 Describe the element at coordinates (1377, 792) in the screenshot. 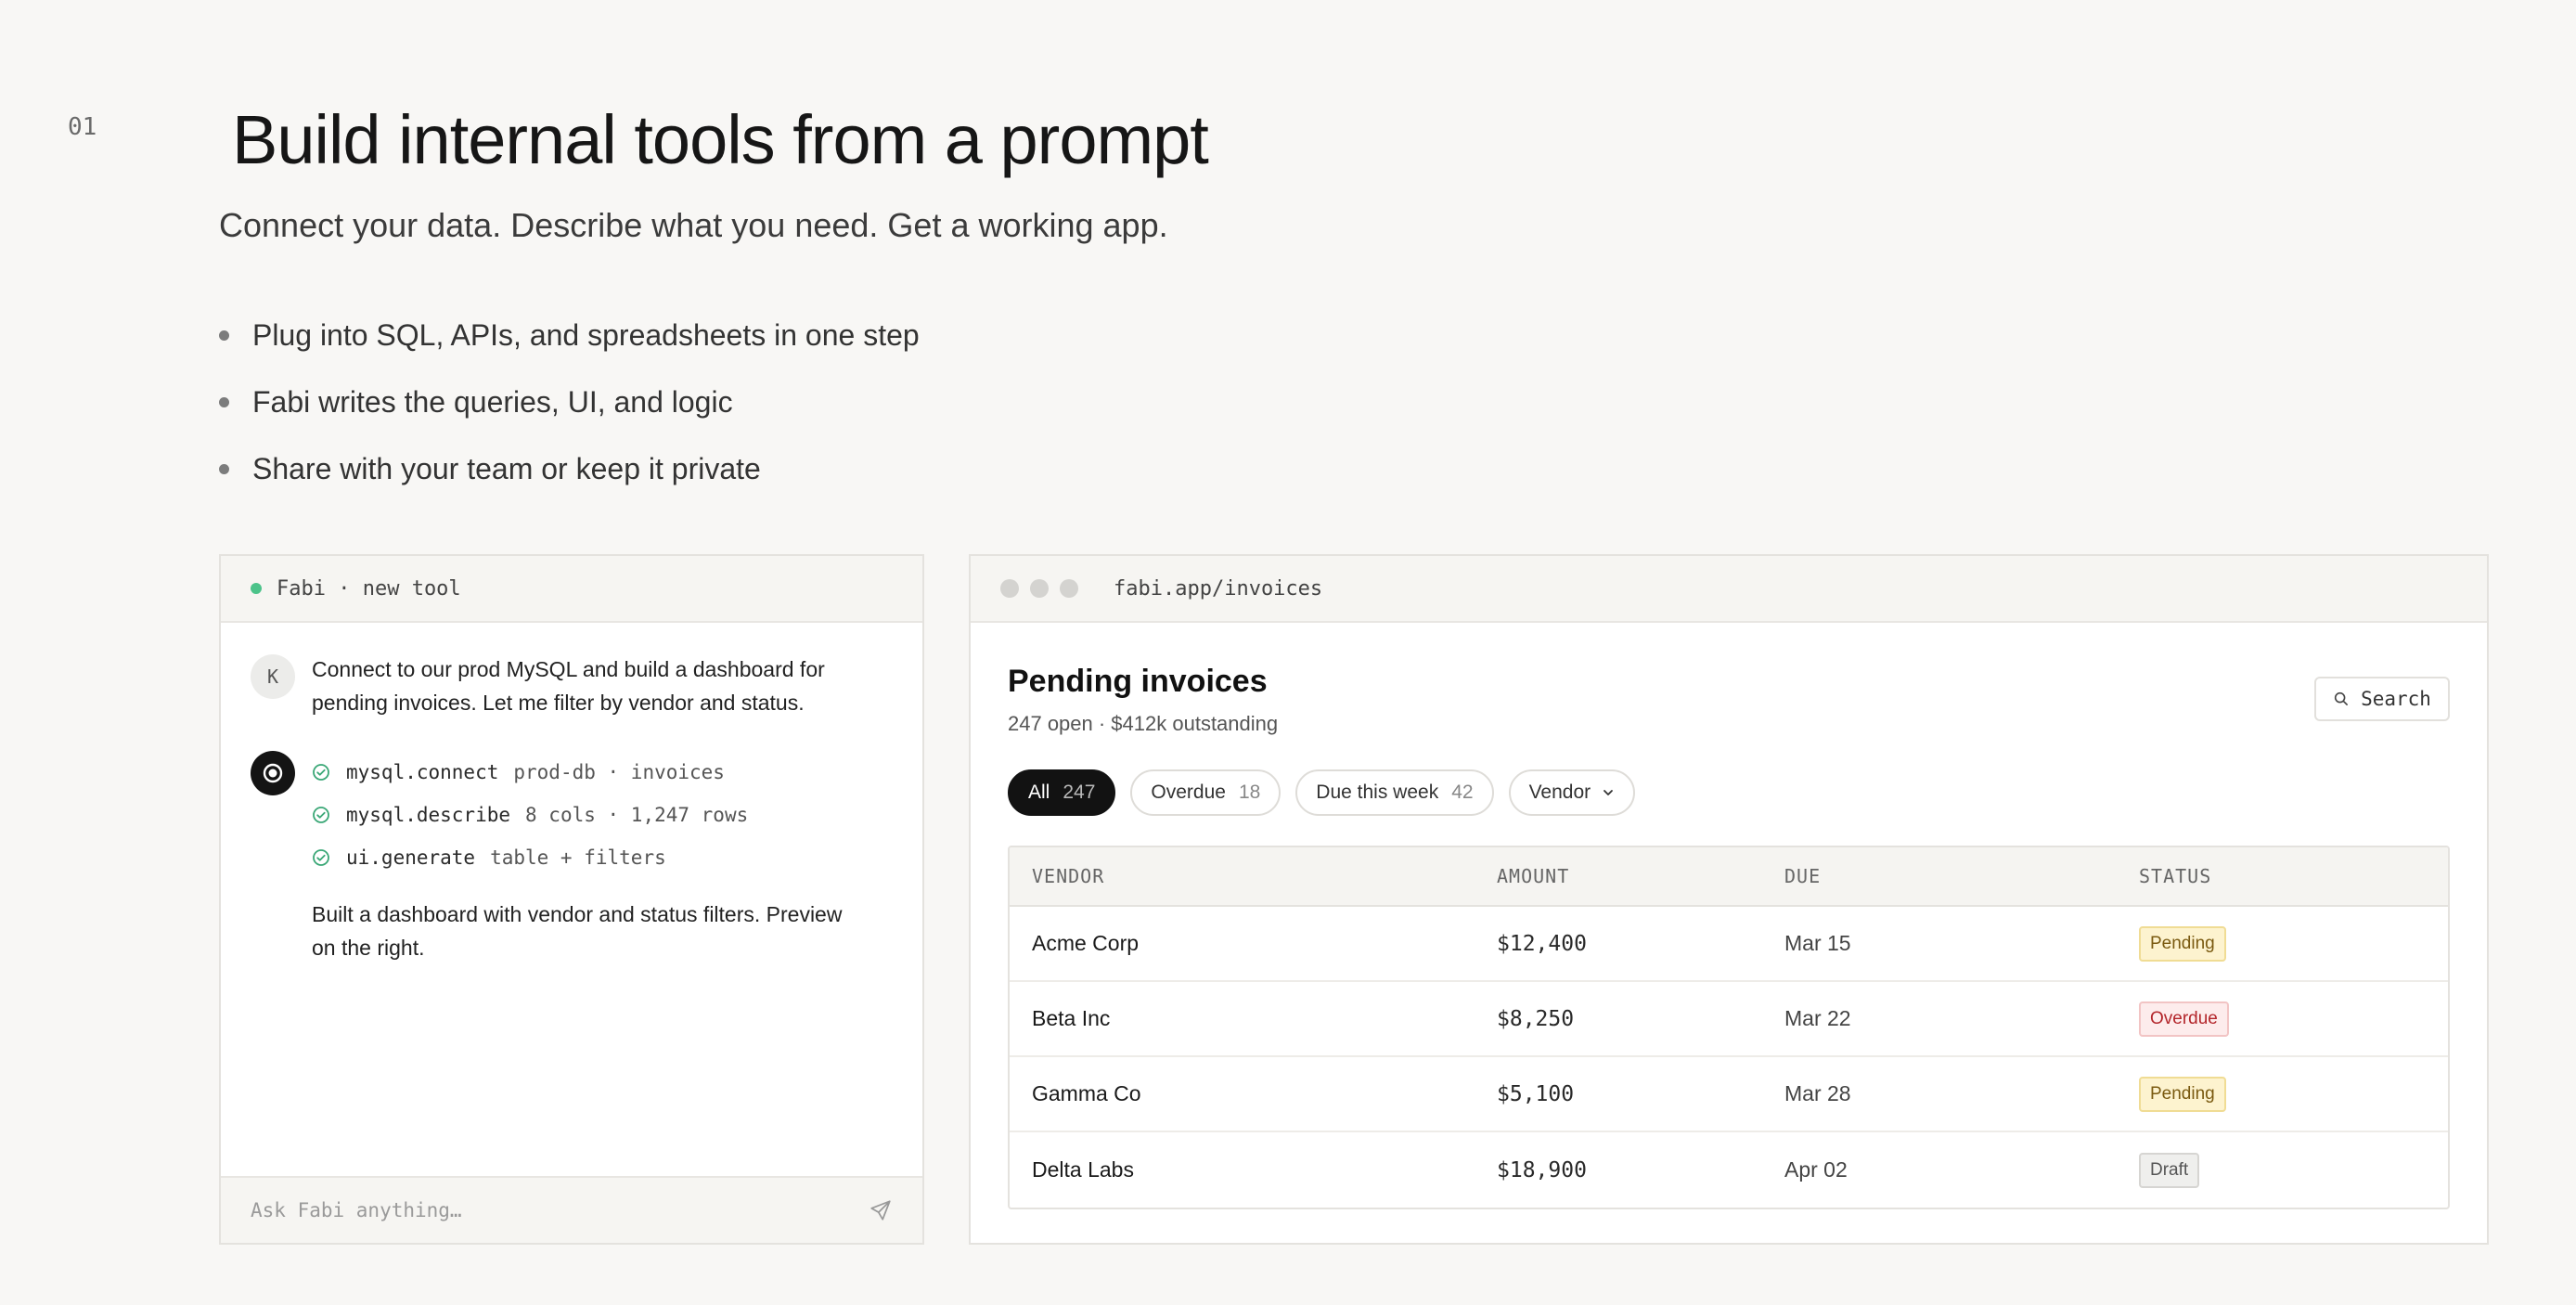

I see `filter-label: Due this week` at that location.